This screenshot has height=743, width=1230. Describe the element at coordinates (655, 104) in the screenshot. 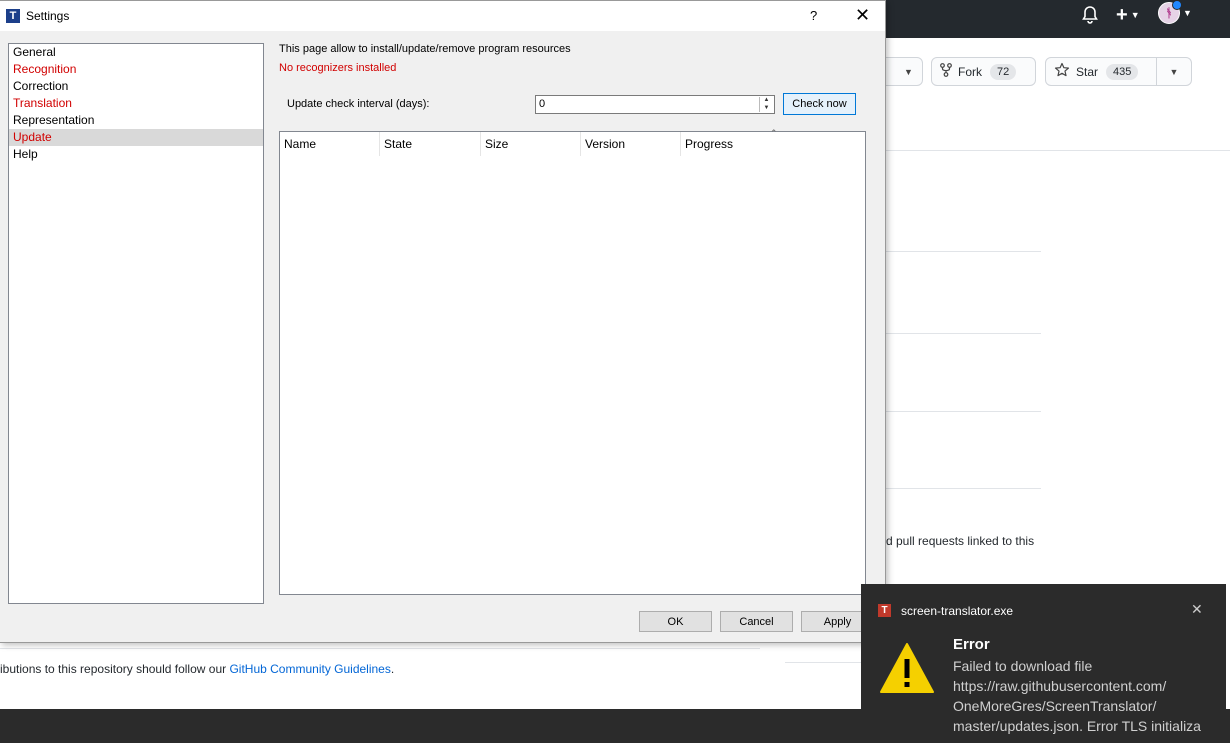

I see `update-interval-spinbox: 0 ▲ ▼` at that location.